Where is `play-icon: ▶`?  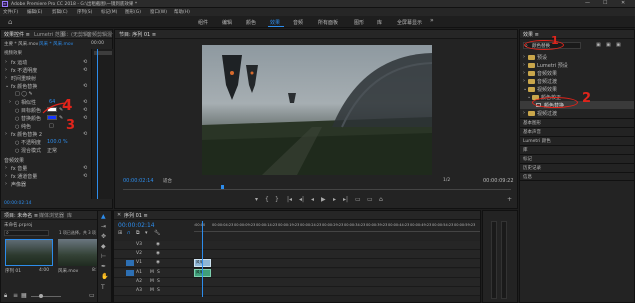
play-icon: ▶ is located at coordinates (323, 200).